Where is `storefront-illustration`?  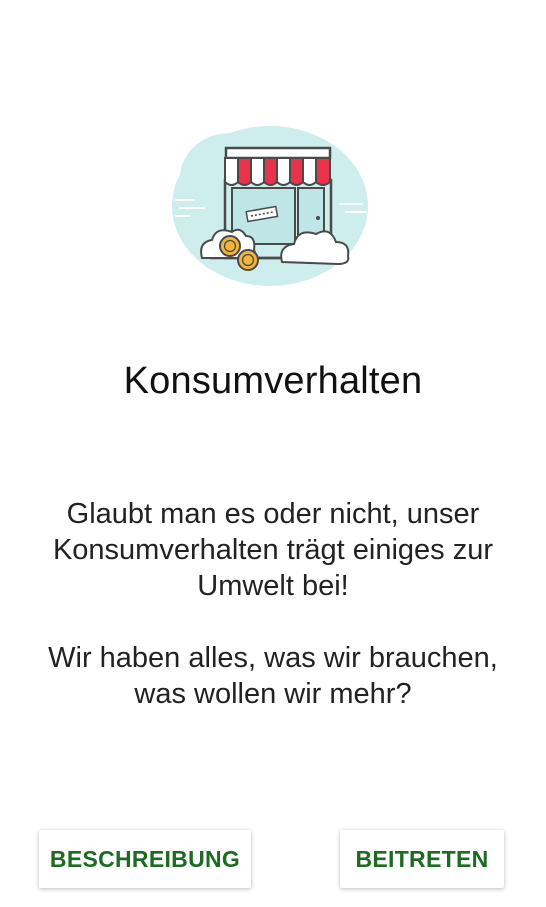
storefront-illustration is located at coordinates (272, 205).